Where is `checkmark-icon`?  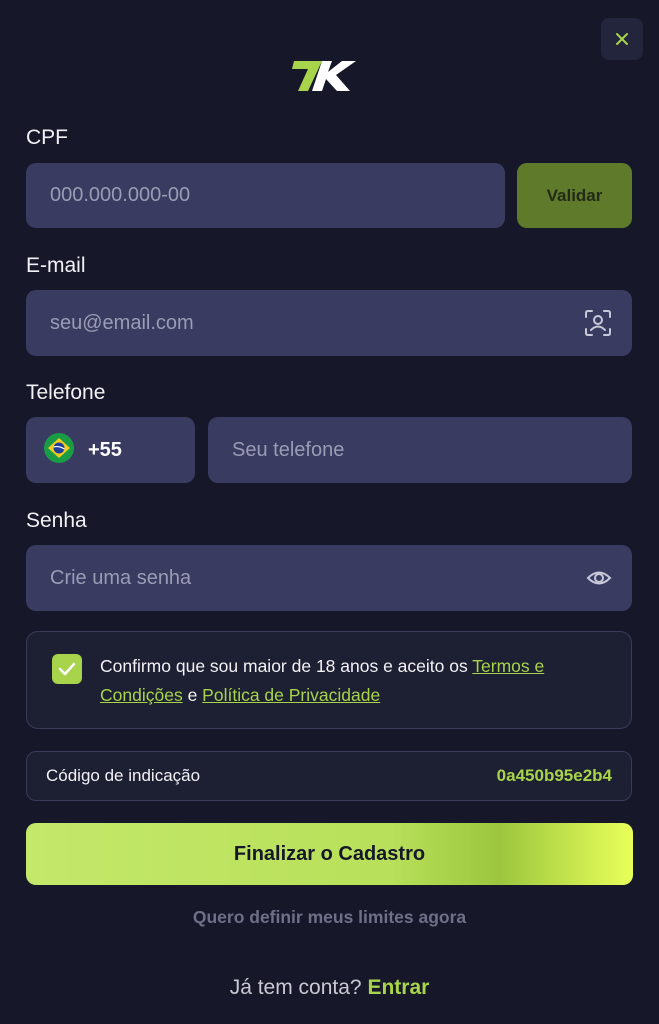 checkmark-icon is located at coordinates (67, 669).